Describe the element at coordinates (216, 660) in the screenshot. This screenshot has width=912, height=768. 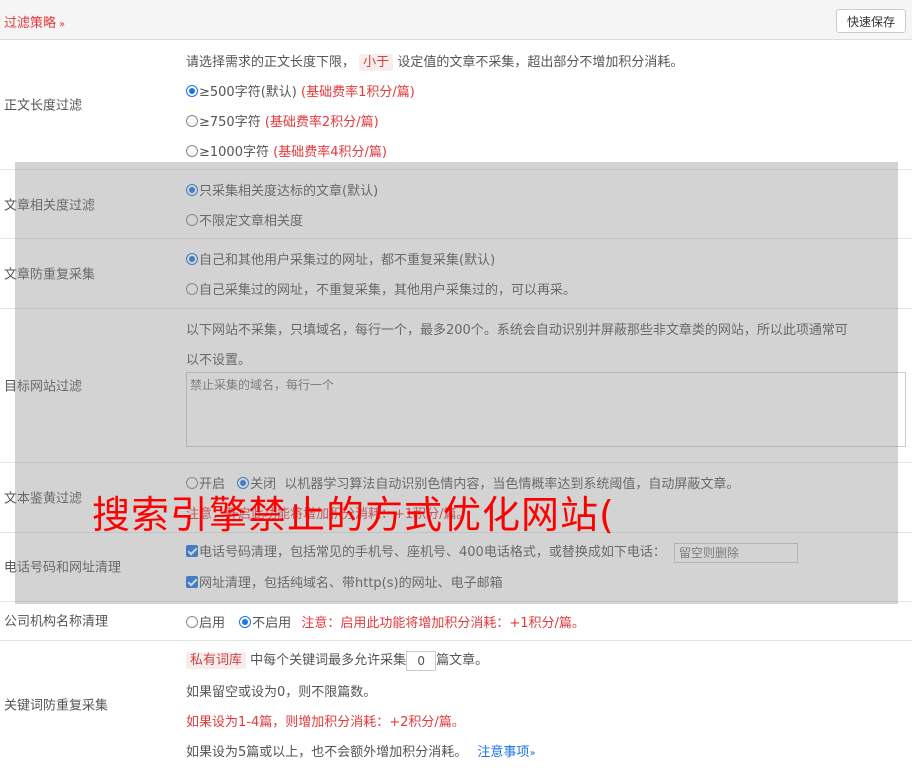
I see `private-lexicon-tag: 私有词库` at that location.